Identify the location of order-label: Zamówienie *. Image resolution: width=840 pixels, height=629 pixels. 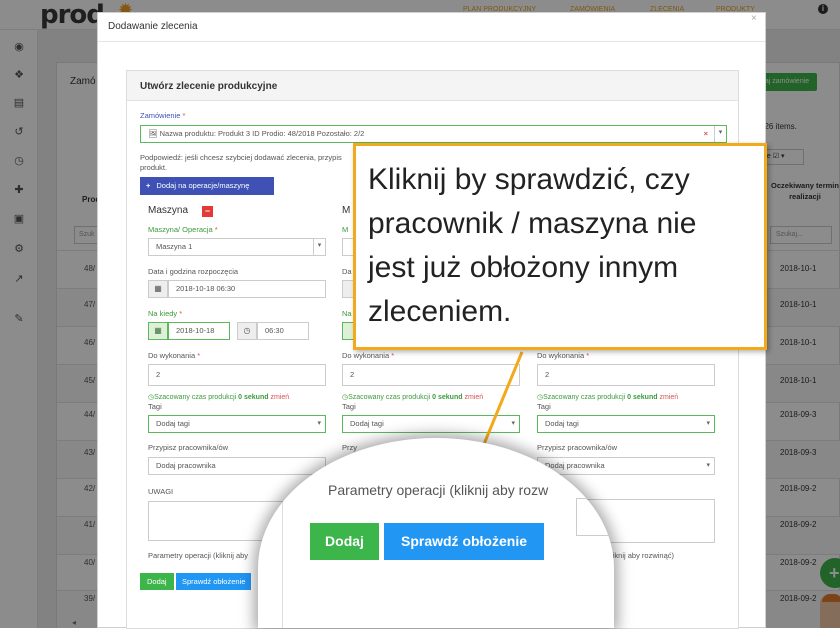
(163, 115).